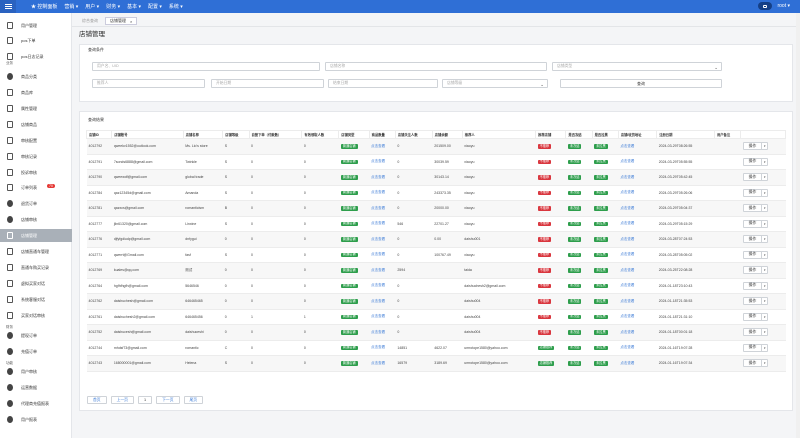  What do you see at coordinates (193, 400) in the screenshot?
I see `pager-button: 尾页` at bounding box center [193, 400].